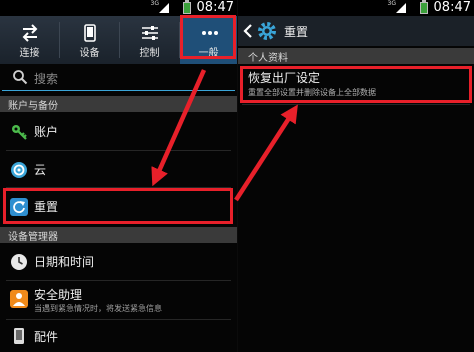 The width and height of the screenshot is (474, 352). What do you see at coordinates (46, 337) in the screenshot?
I see `item-label: 配件` at bounding box center [46, 337].